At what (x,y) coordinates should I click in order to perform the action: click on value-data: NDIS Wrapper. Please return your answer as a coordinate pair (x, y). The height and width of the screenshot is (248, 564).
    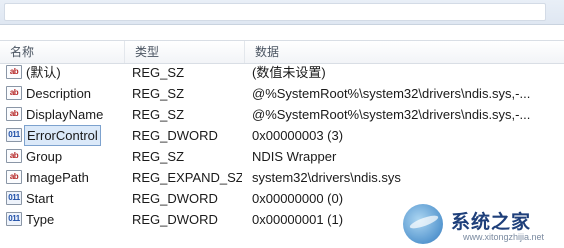
    Looking at the image, I should click on (294, 156).